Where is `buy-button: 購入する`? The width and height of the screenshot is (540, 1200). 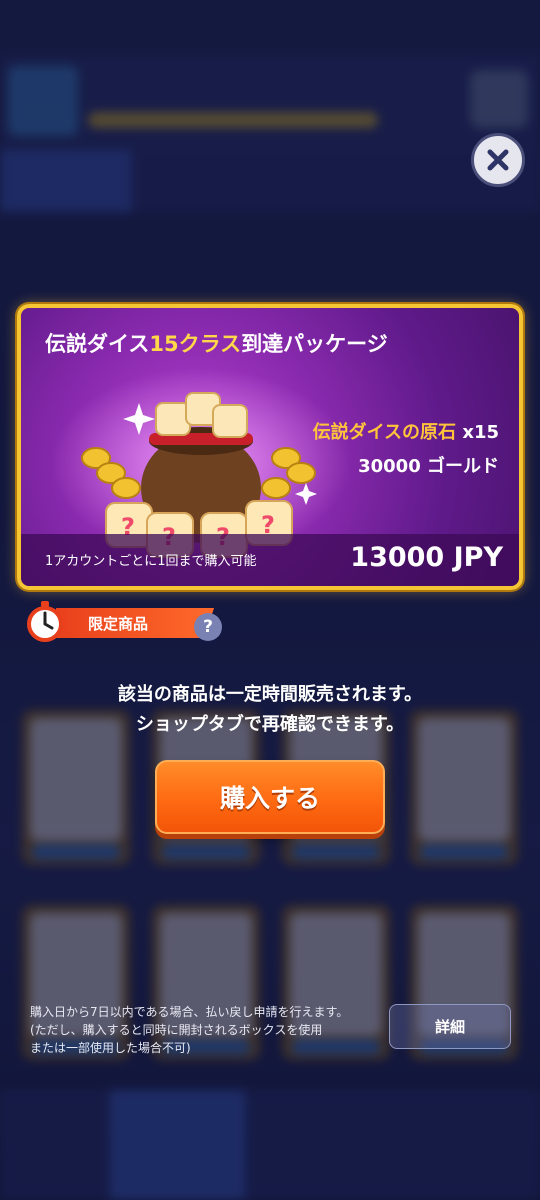 buy-button: 購入する is located at coordinates (270, 797).